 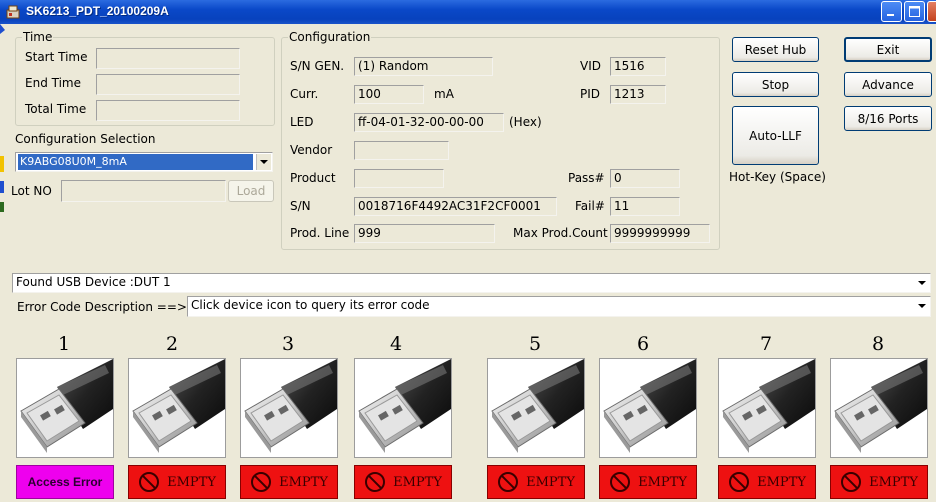 I want to click on product-field, so click(x=399, y=178).